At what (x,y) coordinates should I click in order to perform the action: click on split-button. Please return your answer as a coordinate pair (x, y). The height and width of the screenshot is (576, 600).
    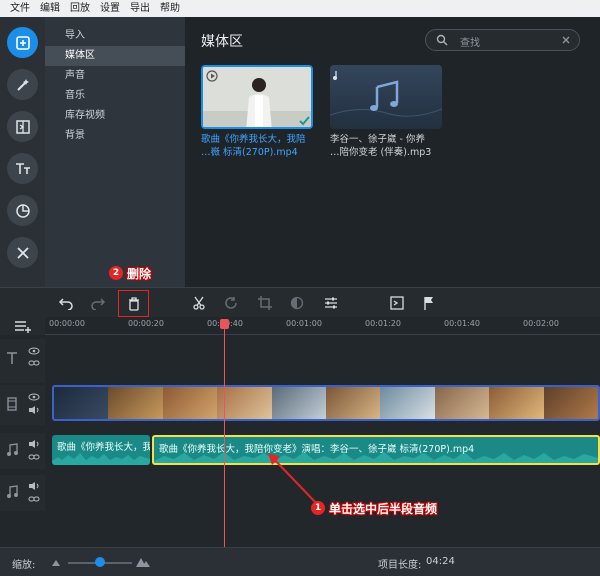
    Looking at the image, I should click on (199, 303).